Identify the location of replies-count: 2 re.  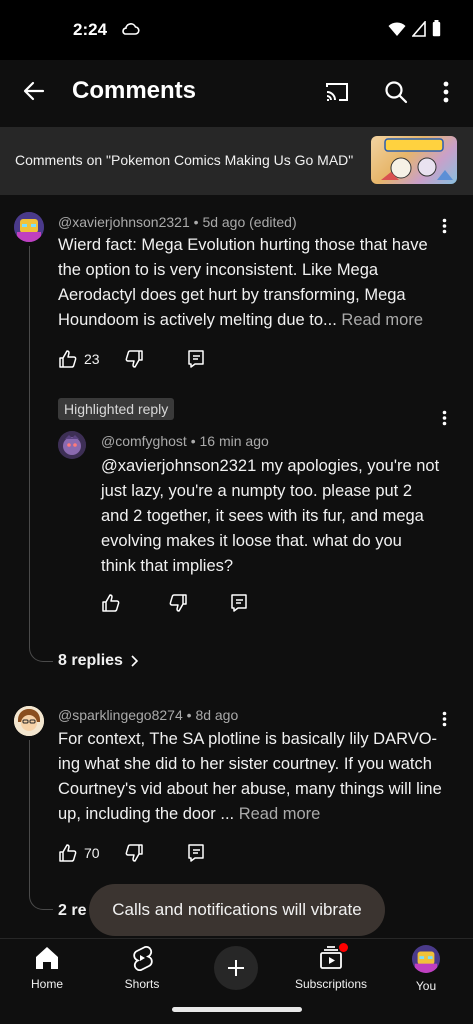
(72, 910).